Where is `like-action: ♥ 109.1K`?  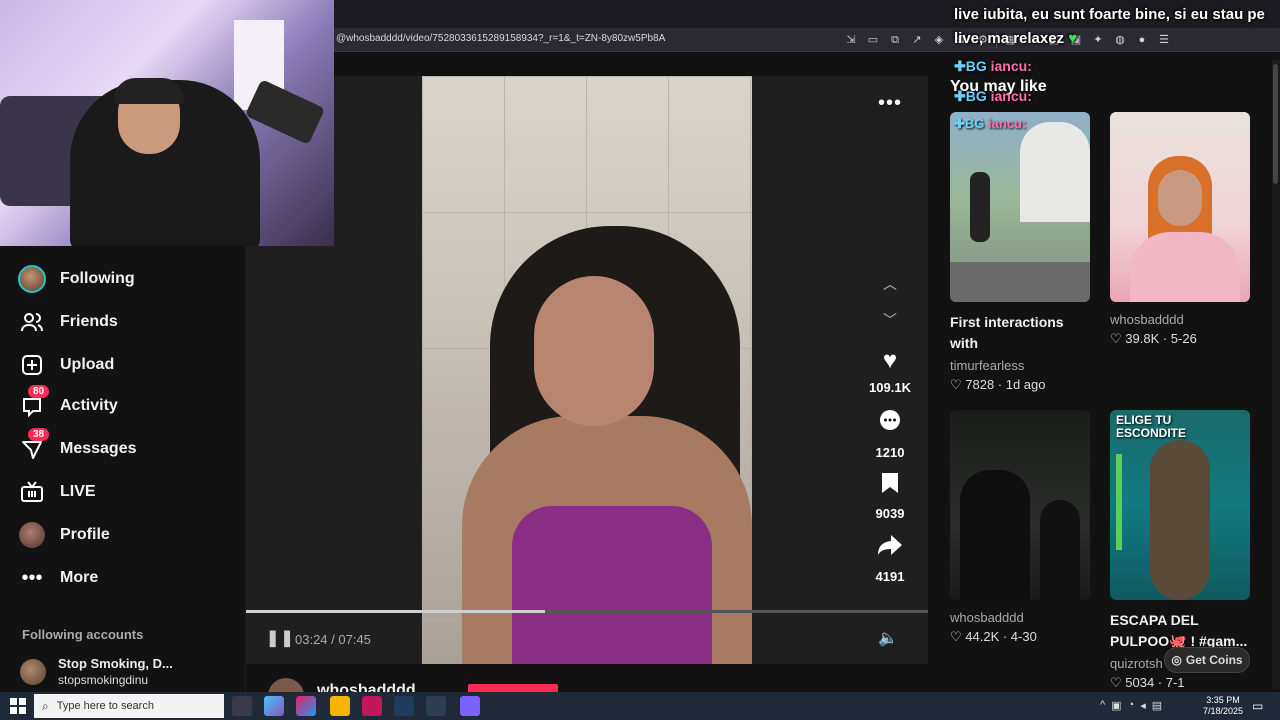 like-action: ♥ 109.1K is located at coordinates (890, 372).